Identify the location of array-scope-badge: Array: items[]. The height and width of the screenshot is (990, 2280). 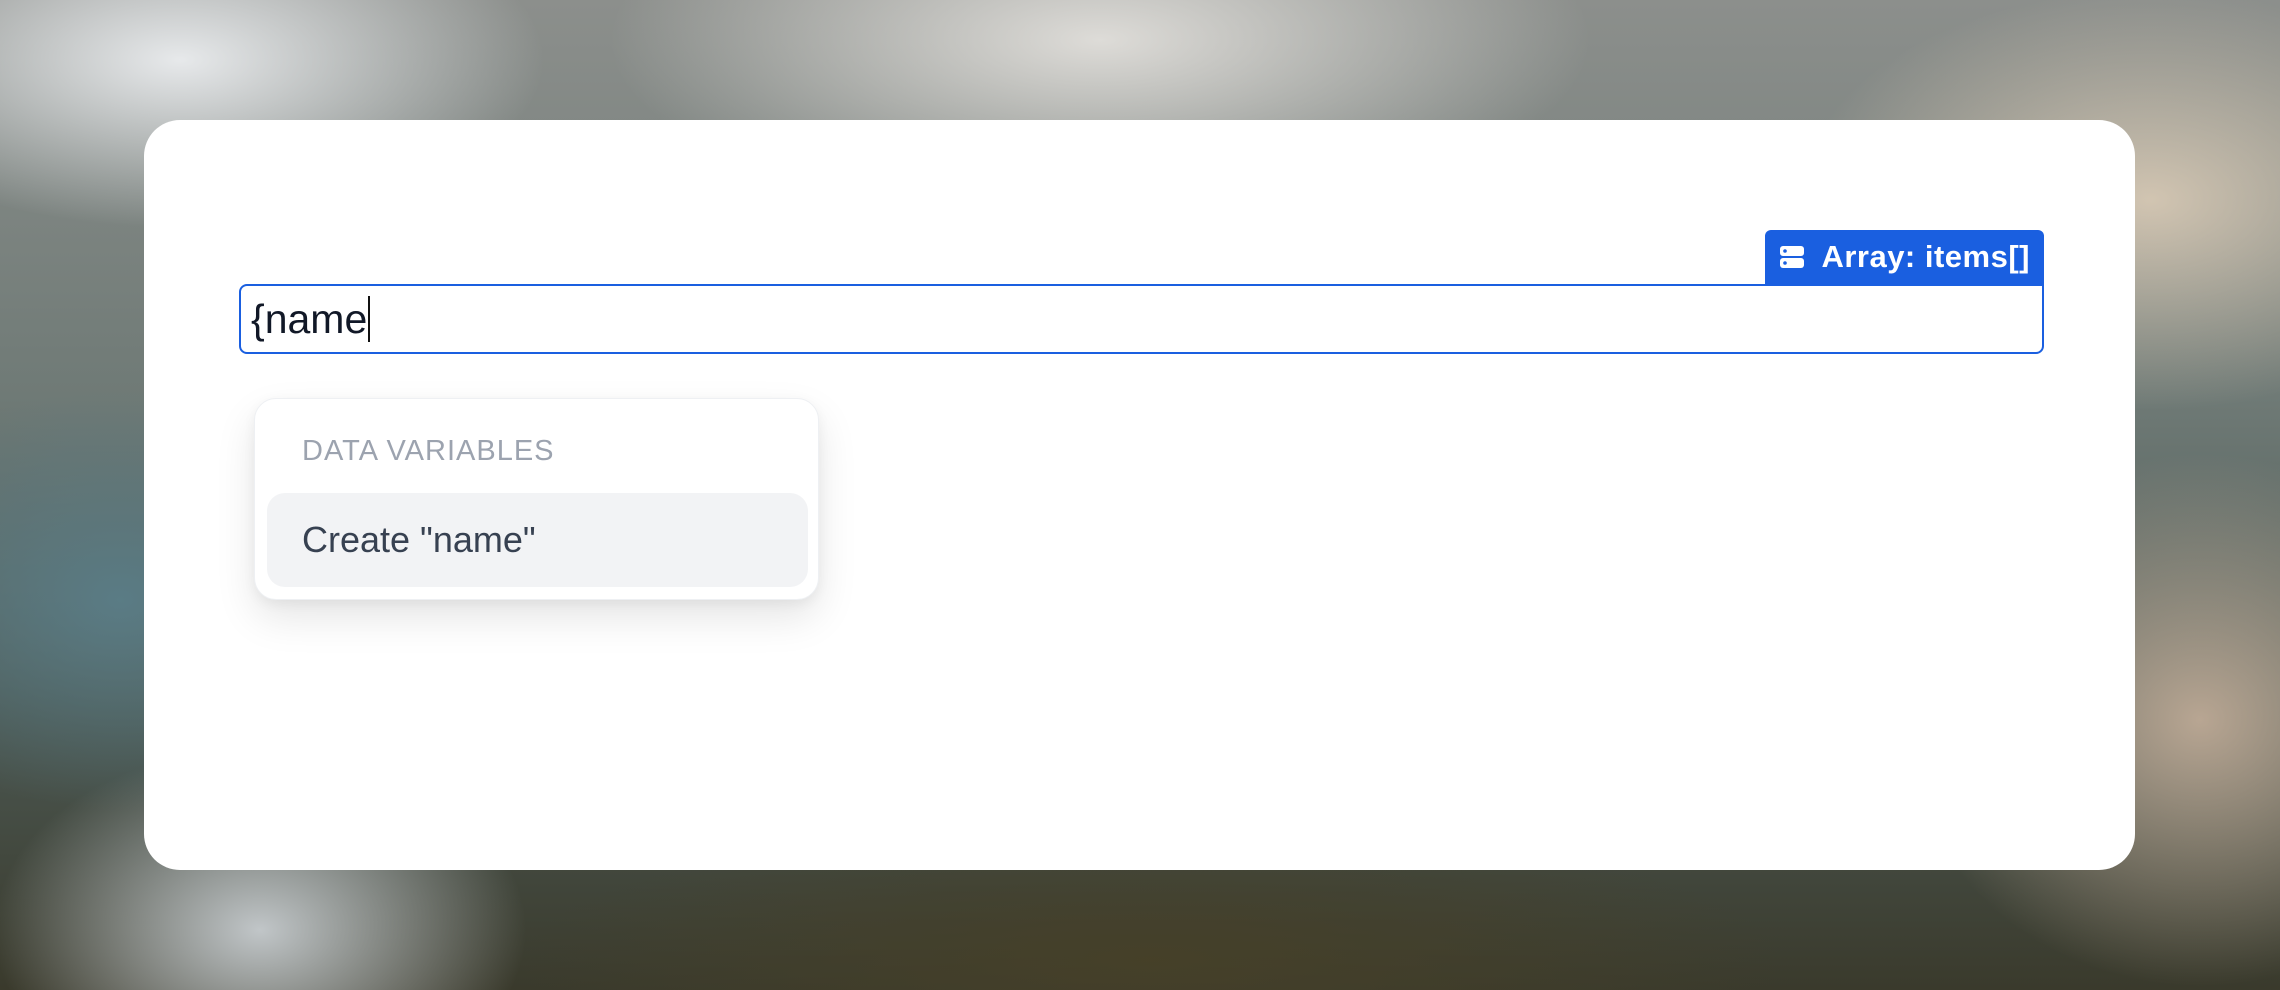
(1904, 257).